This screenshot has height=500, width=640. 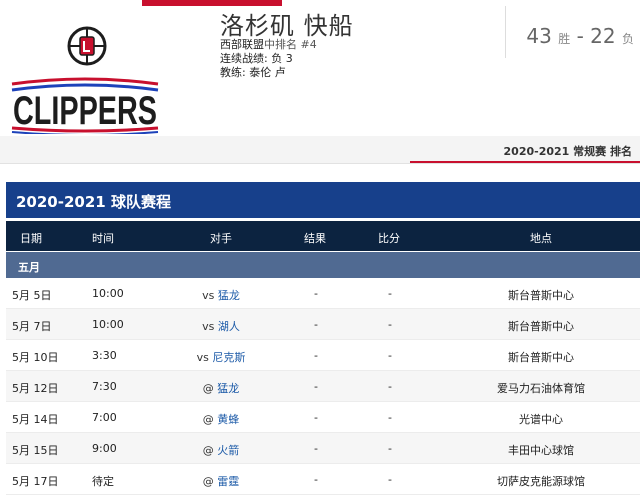 I want to click on logo-wordmark-text: CLIPPERS, so click(x=85, y=111).